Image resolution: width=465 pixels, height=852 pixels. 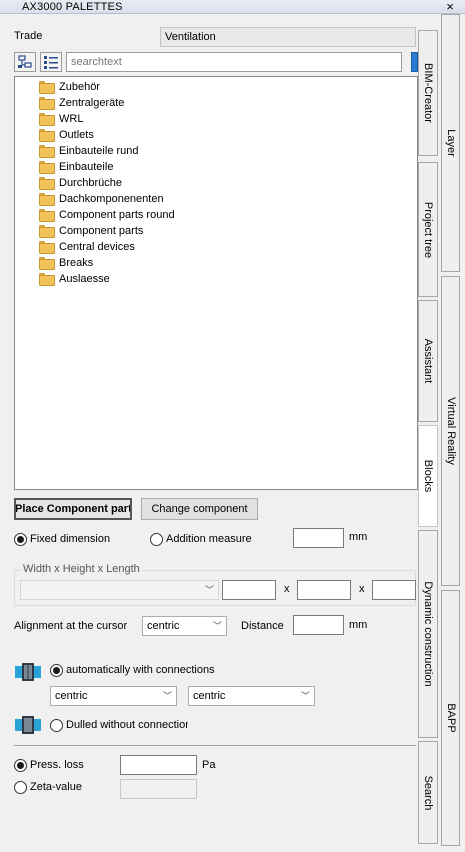 I want to click on title-bar: AX3000 PALETTES ×, so click(x=232, y=7).